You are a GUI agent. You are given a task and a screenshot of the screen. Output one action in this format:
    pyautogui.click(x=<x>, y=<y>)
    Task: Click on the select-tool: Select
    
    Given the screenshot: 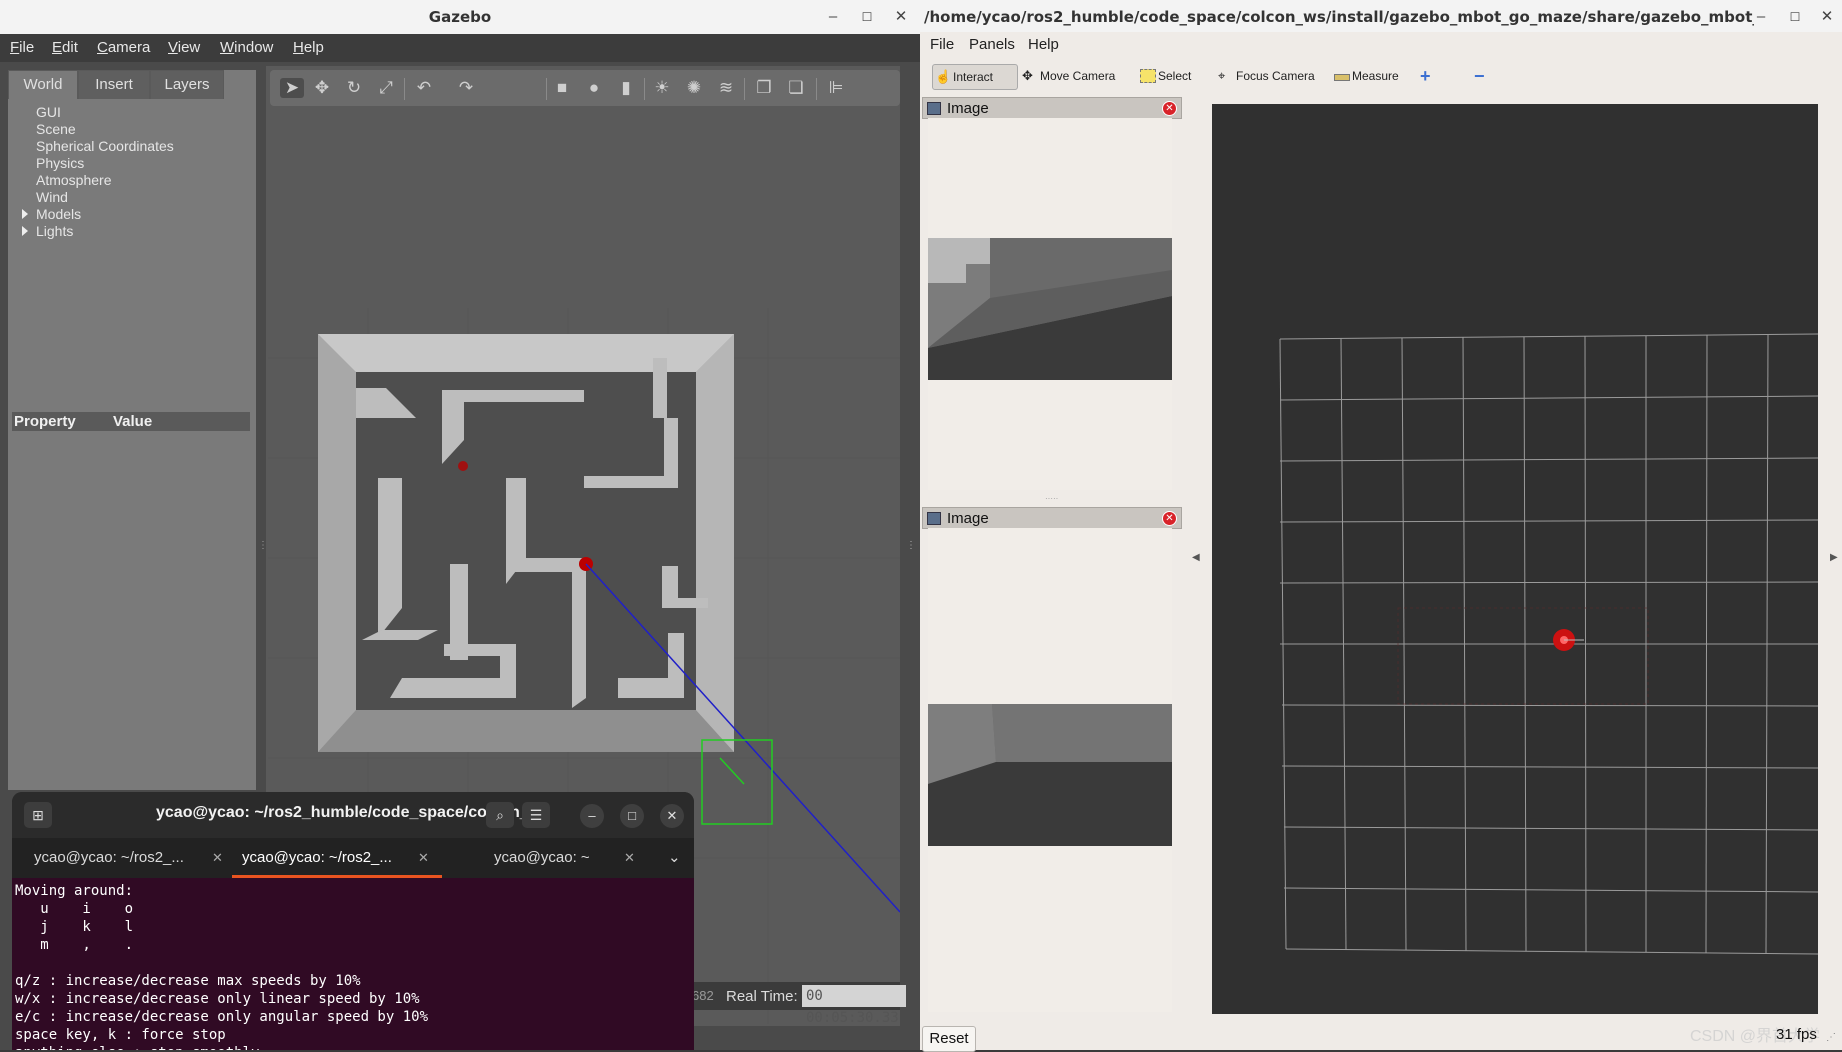 What is the action you would take?
    pyautogui.click(x=1164, y=76)
    